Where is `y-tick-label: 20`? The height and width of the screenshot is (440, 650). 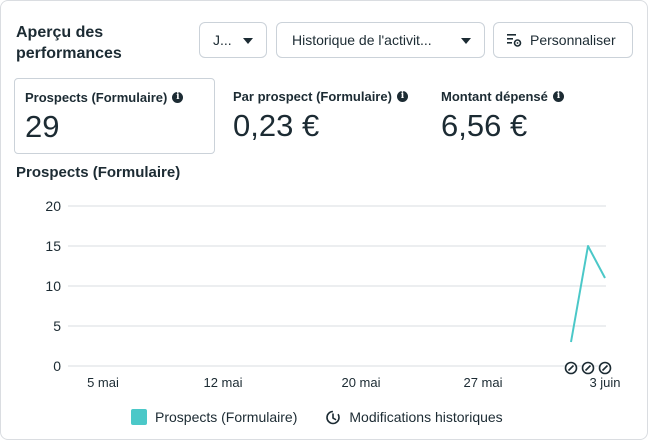 y-tick-label: 20 is located at coordinates (53, 206).